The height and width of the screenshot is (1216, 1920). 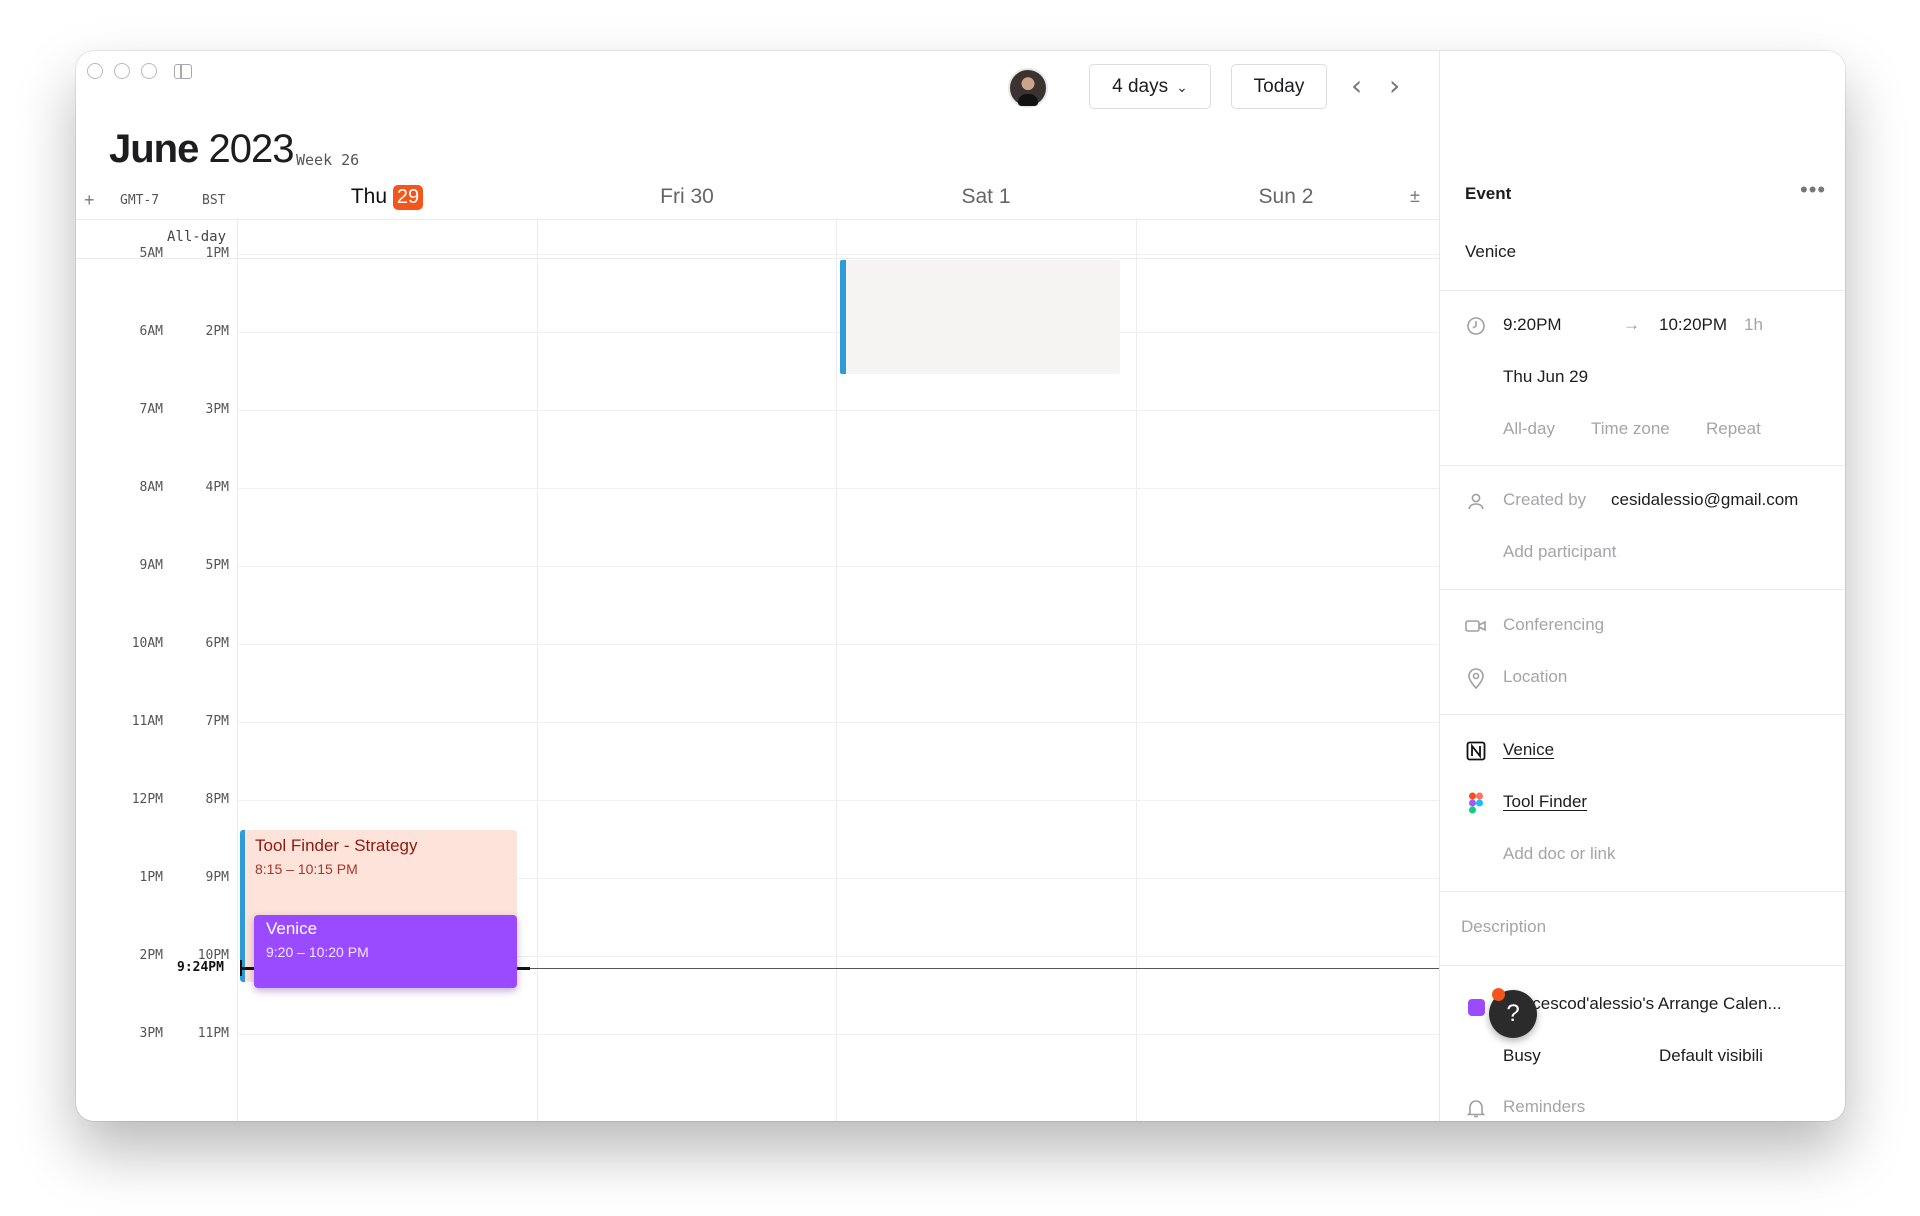 What do you see at coordinates (336, 845) in the screenshot?
I see `event-title: Tool Finder - Strategy` at bounding box center [336, 845].